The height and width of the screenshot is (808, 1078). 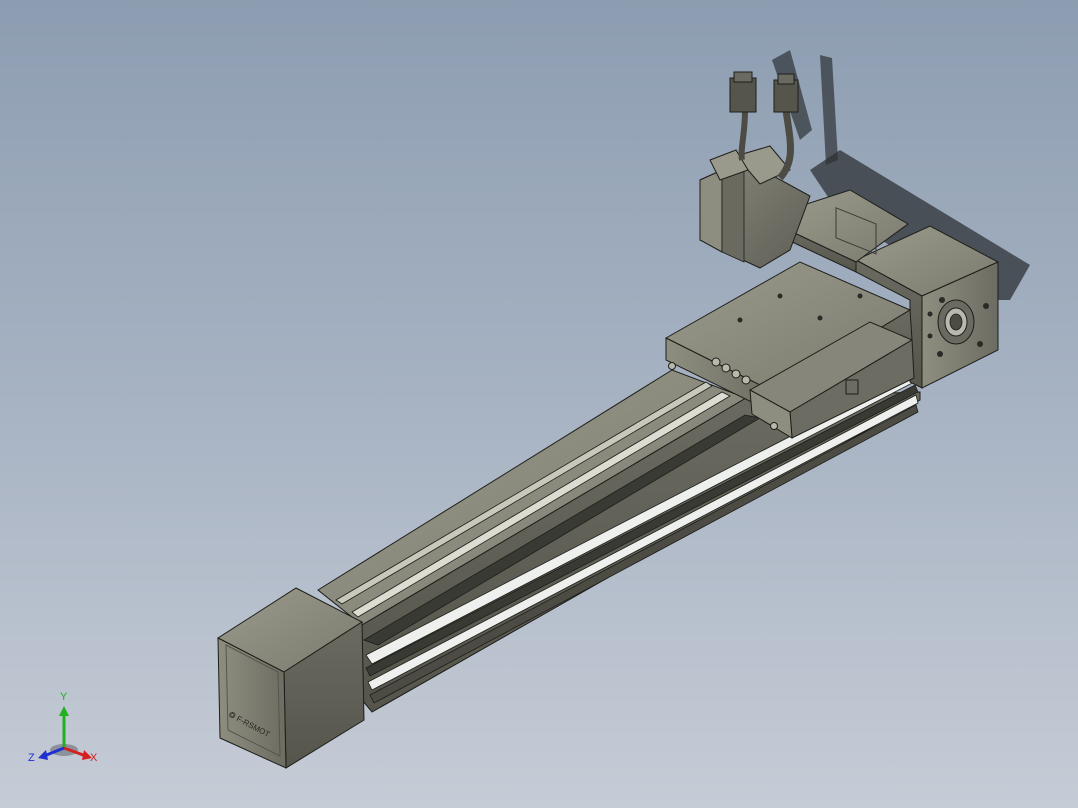 I want to click on axis-triad: Y X Z, so click(x=66, y=730).